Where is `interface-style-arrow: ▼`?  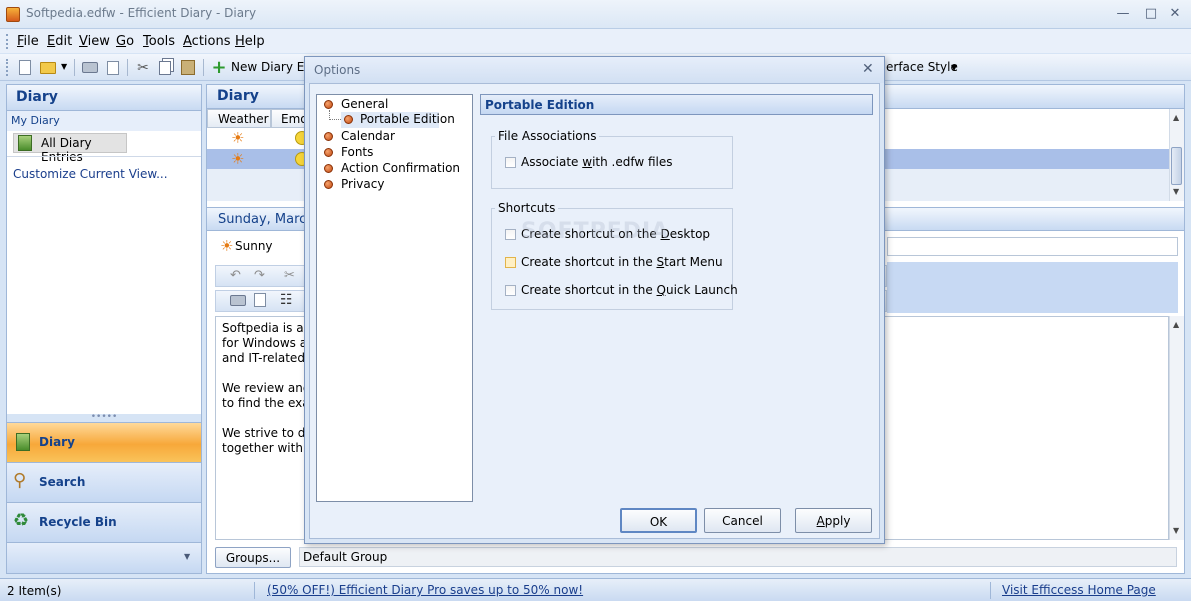 interface-style-arrow: ▼ is located at coordinates (954, 67).